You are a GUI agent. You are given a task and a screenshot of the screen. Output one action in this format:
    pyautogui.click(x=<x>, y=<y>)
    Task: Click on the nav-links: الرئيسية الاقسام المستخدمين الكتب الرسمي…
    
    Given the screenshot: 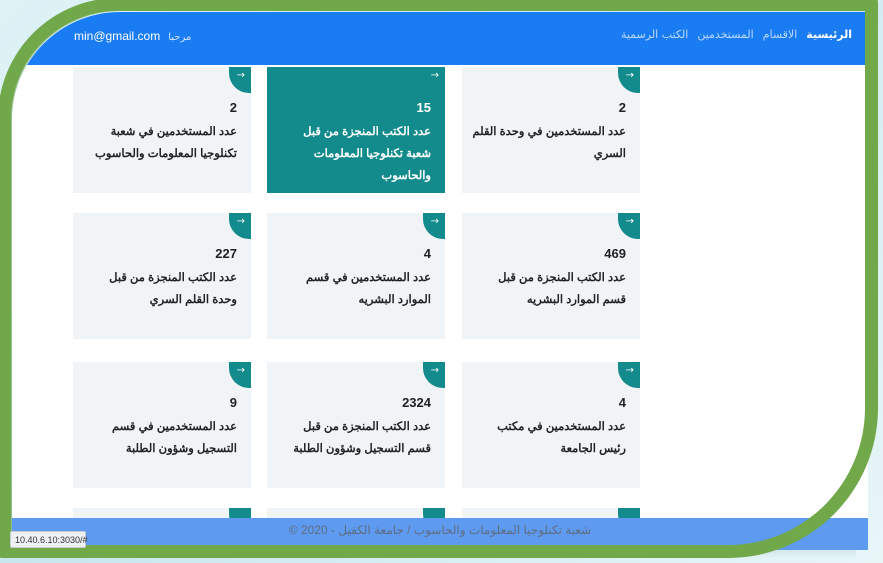 What is the action you would take?
    pyautogui.click(x=736, y=34)
    